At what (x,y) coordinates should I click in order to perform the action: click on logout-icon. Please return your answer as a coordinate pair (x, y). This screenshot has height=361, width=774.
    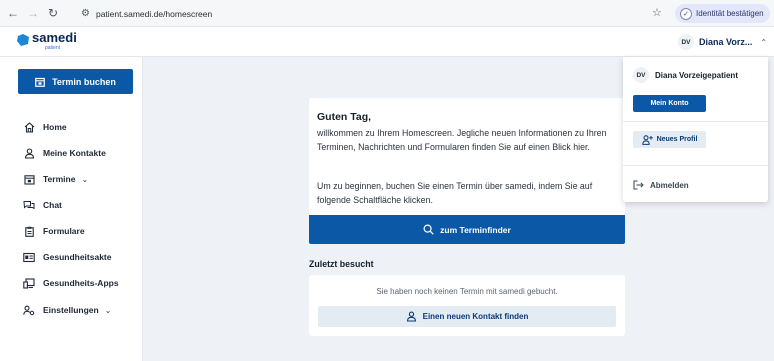
    Looking at the image, I should click on (638, 185).